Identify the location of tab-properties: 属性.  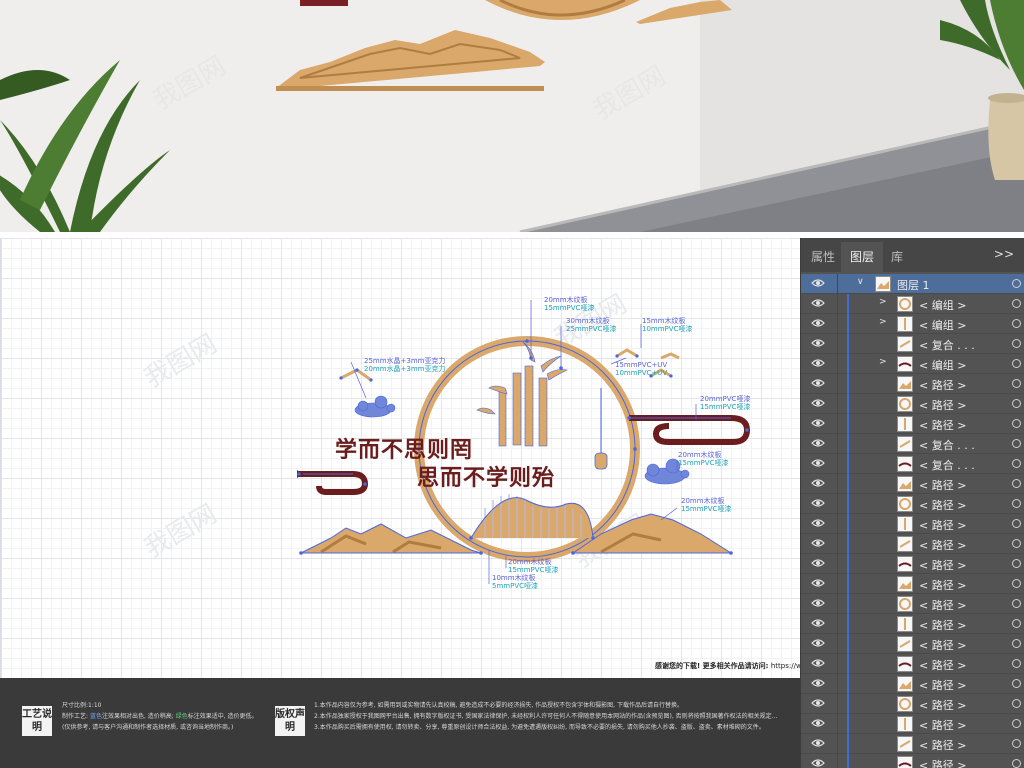
(823, 256).